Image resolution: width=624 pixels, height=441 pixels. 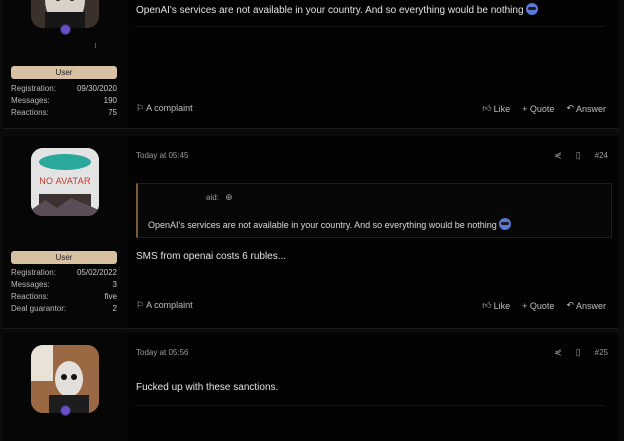 What do you see at coordinates (64, 285) in the screenshot?
I see `stat-messages: Messages: 3` at bounding box center [64, 285].